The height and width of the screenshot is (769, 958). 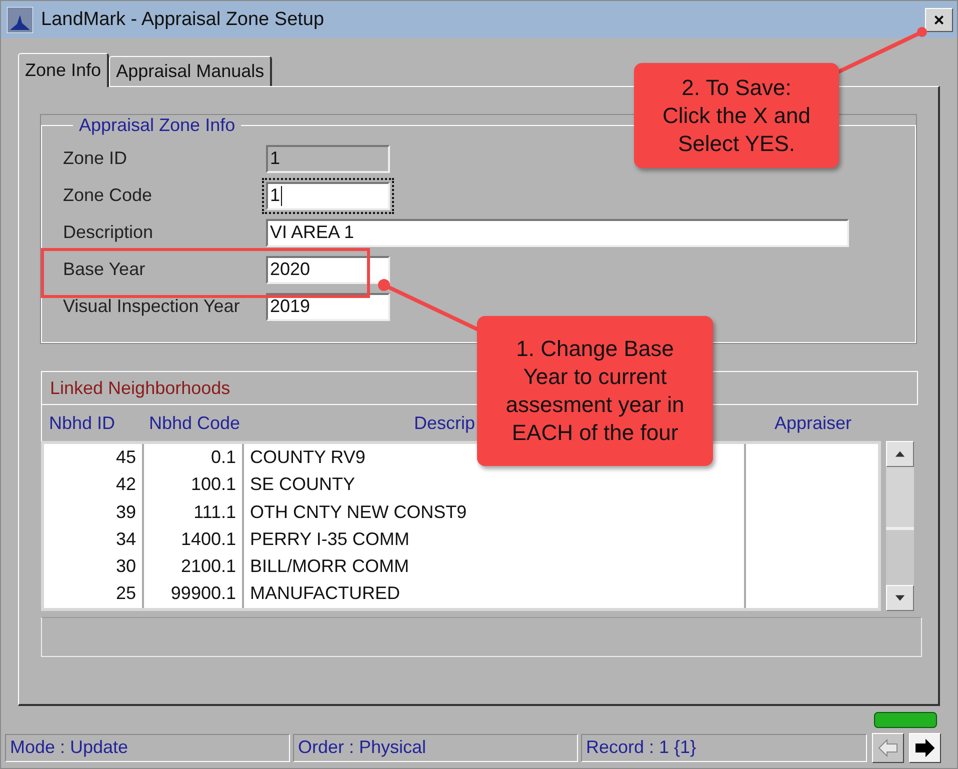 What do you see at coordinates (94, 458) in the screenshot?
I see `table-cell: 45` at bounding box center [94, 458].